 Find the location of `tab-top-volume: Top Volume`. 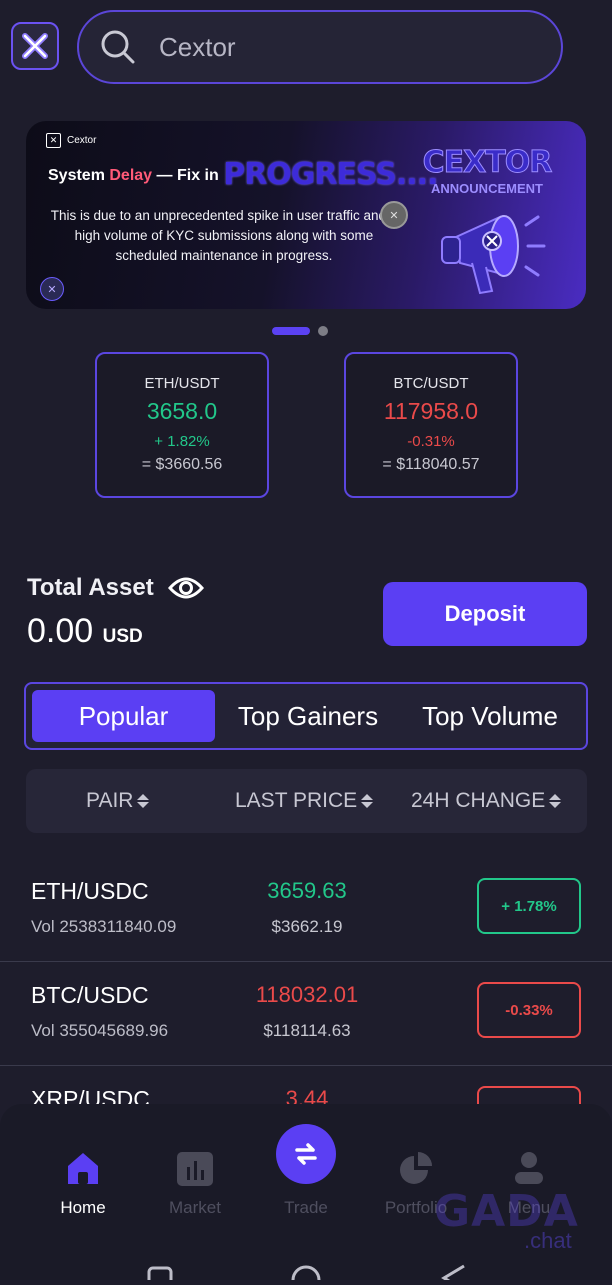

tab-top-volume: Top Volume is located at coordinates (490, 716).